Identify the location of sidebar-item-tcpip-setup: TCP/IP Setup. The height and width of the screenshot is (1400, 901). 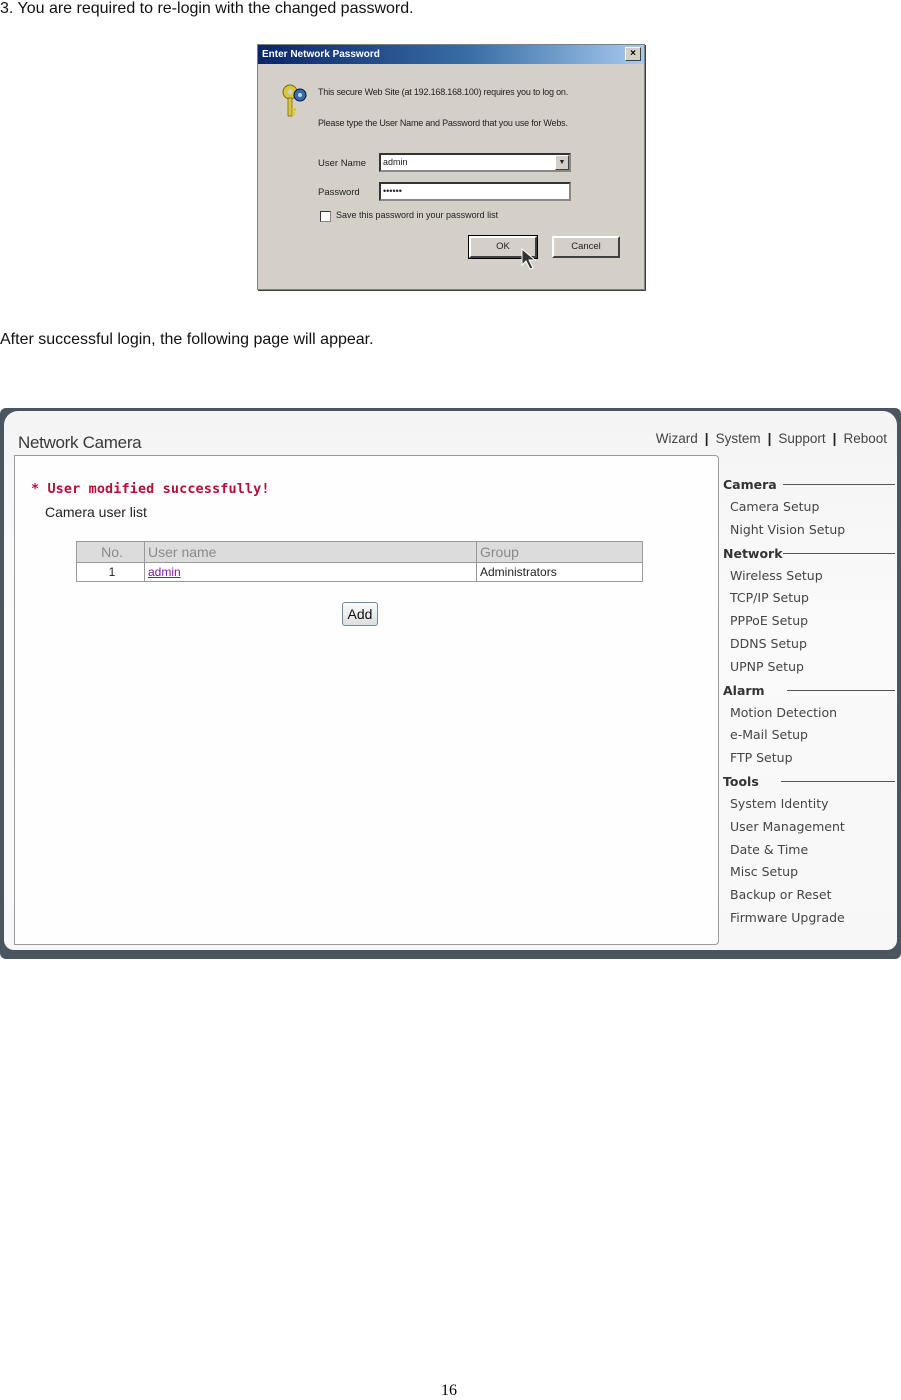
(809, 598).